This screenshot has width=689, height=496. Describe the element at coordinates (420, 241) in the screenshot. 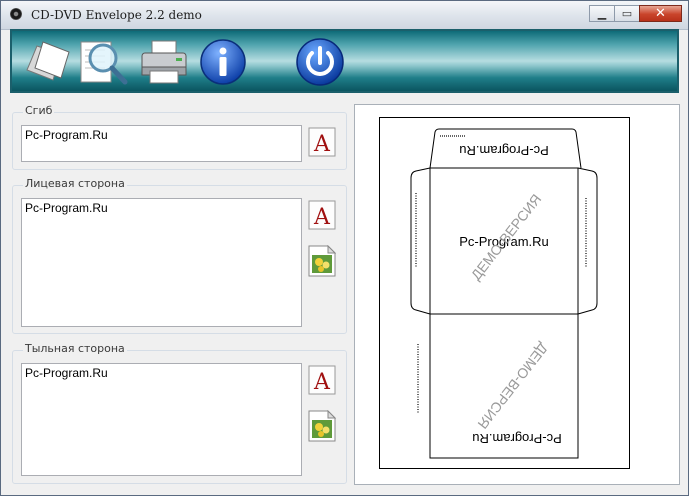

I see `left-side-flap` at that location.